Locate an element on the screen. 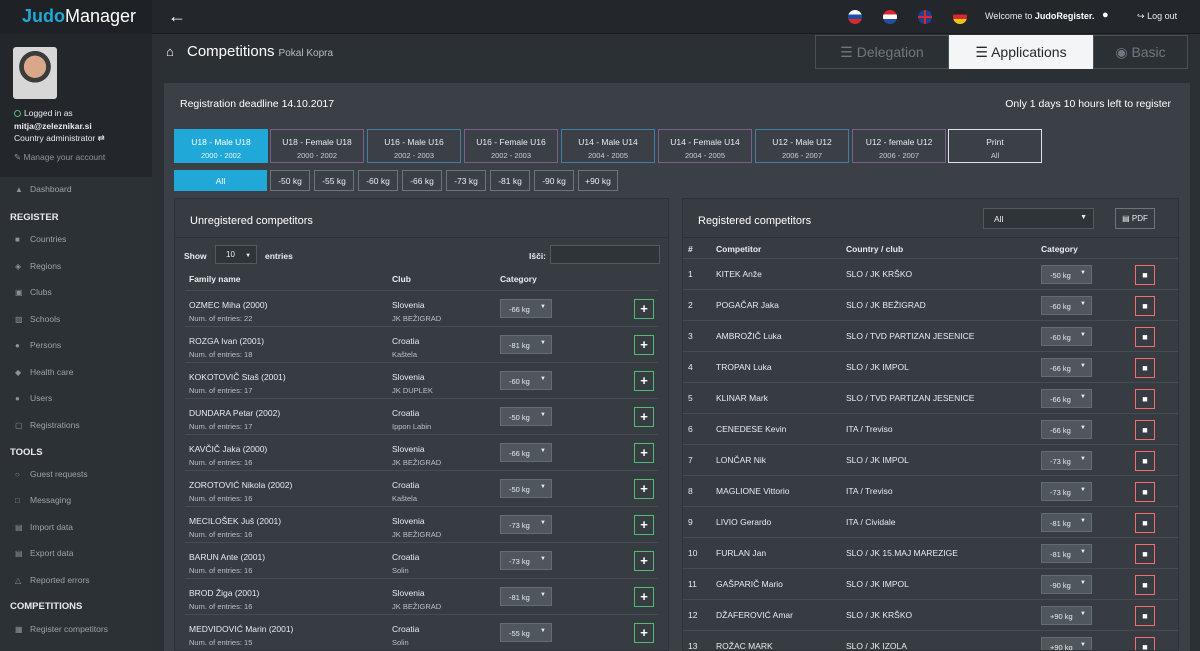 The height and width of the screenshot is (651, 1200). weight-filter-66: -66 kg is located at coordinates (422, 180).